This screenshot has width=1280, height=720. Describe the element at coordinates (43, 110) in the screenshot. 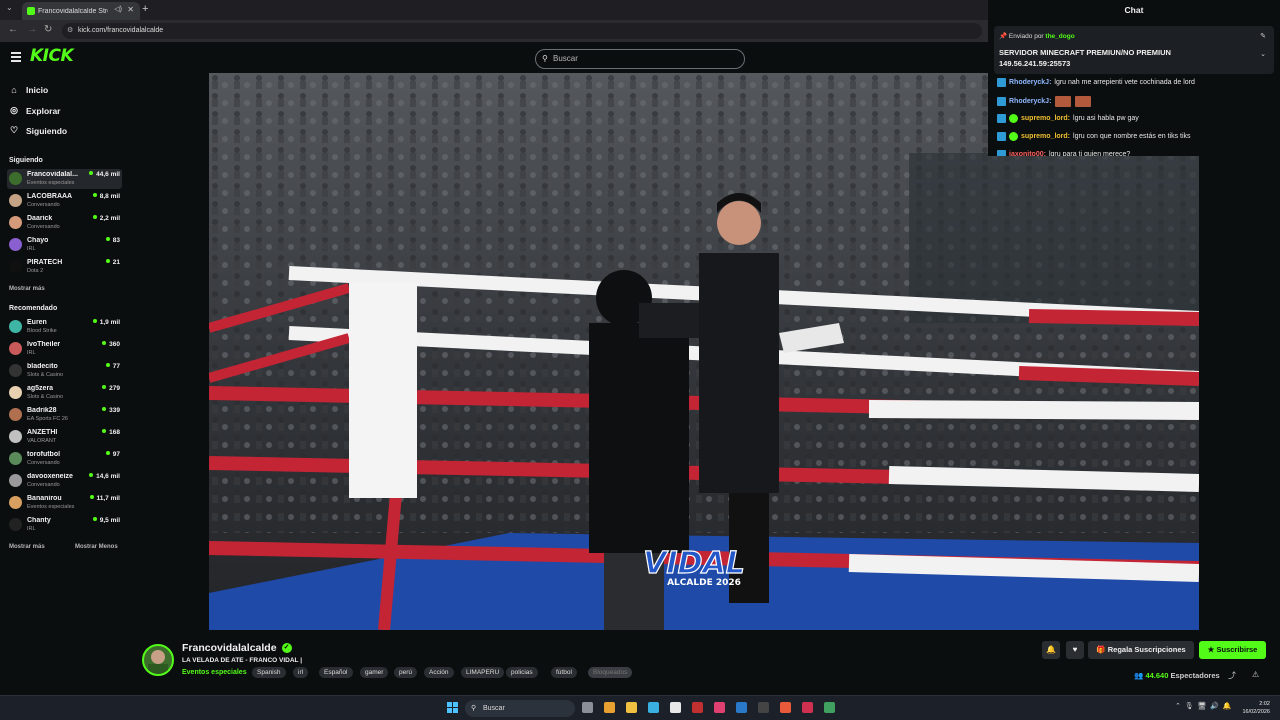

I see `nav-explore-label: Explorar` at that location.